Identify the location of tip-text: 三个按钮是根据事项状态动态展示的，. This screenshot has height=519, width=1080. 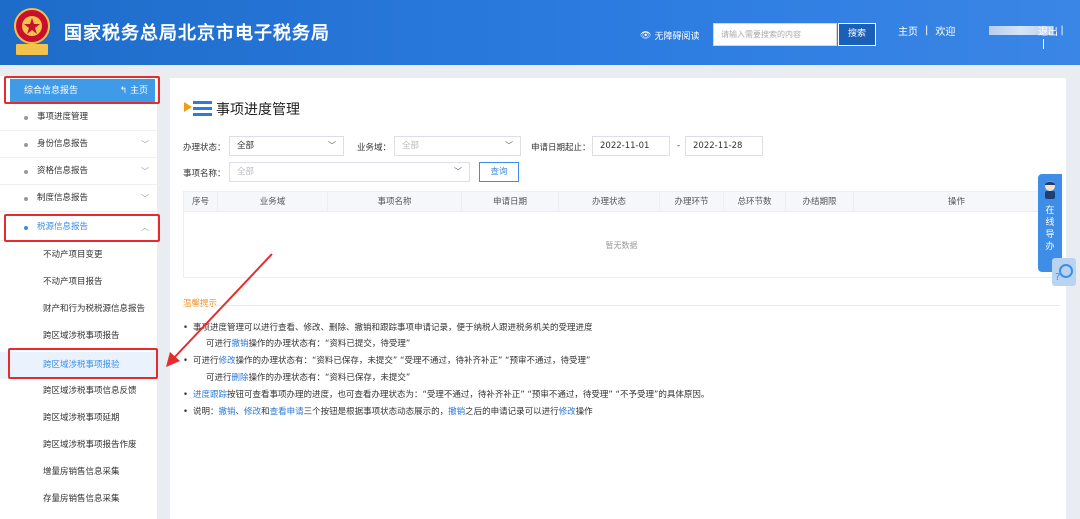
(376, 412).